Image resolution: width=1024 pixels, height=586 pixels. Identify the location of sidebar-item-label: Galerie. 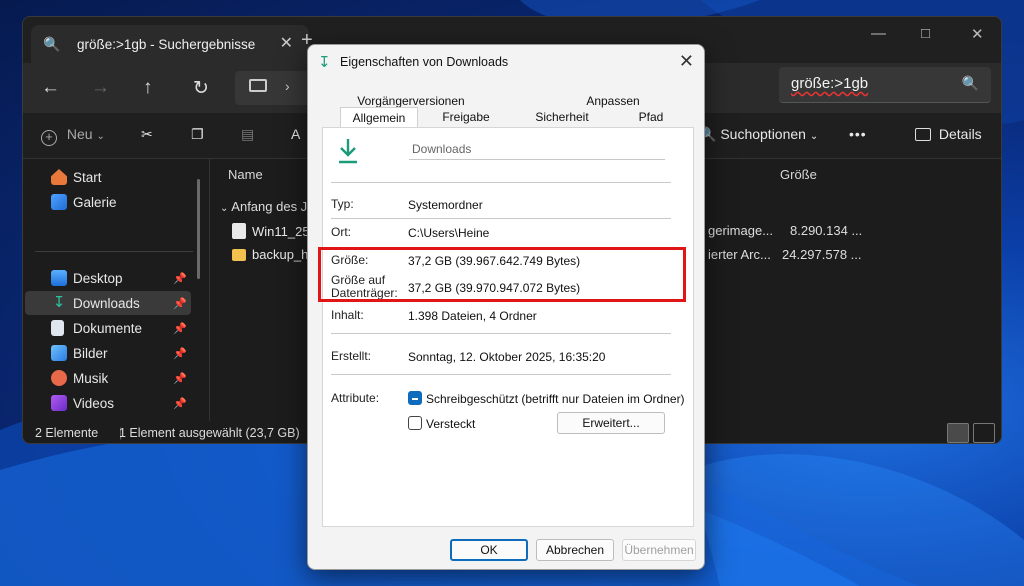
(95, 202).